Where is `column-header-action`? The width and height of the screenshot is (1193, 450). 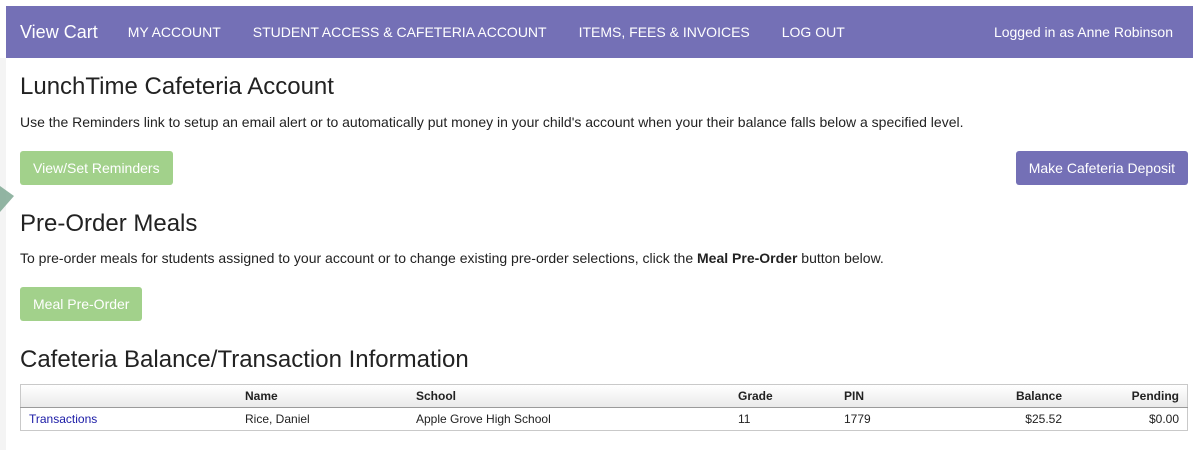
column-header-action is located at coordinates (128, 396).